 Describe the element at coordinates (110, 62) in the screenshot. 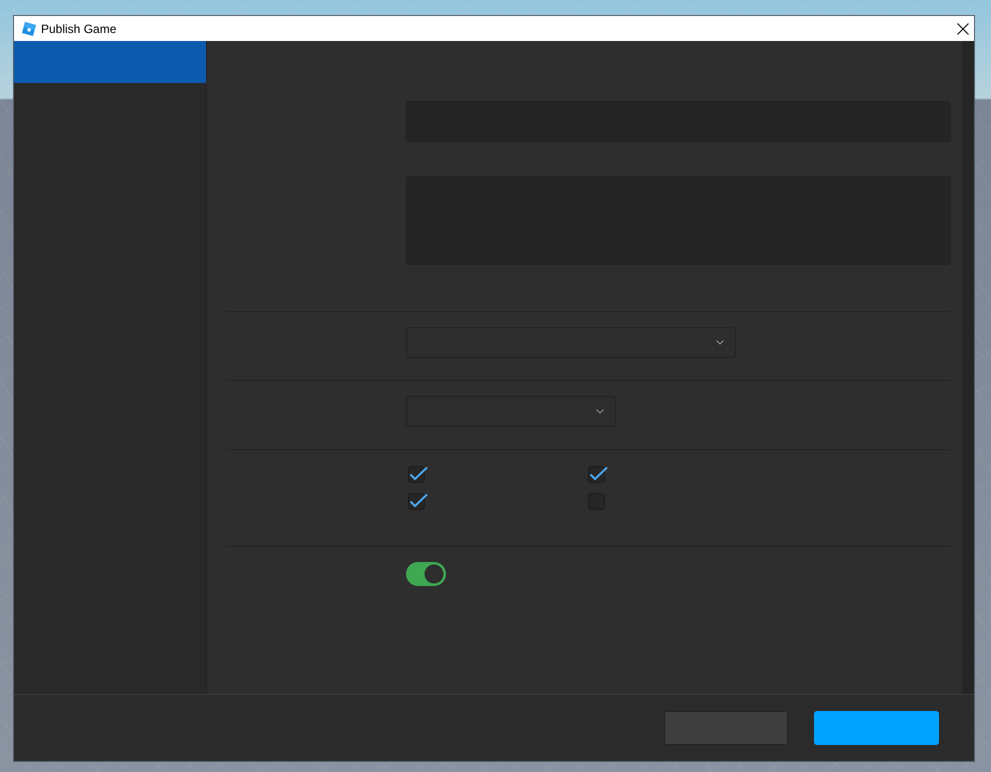

I see `sidebar-item` at that location.